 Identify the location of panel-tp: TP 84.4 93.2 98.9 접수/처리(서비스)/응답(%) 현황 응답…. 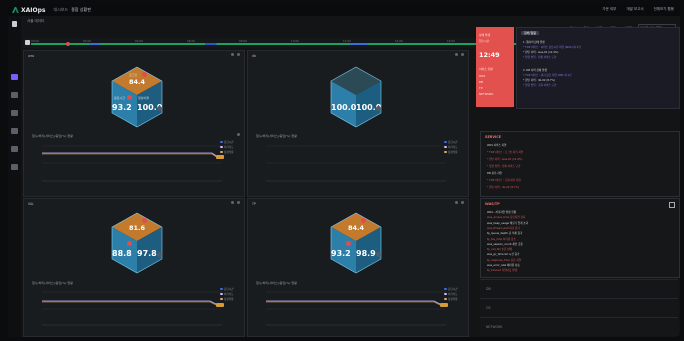
(358, 267).